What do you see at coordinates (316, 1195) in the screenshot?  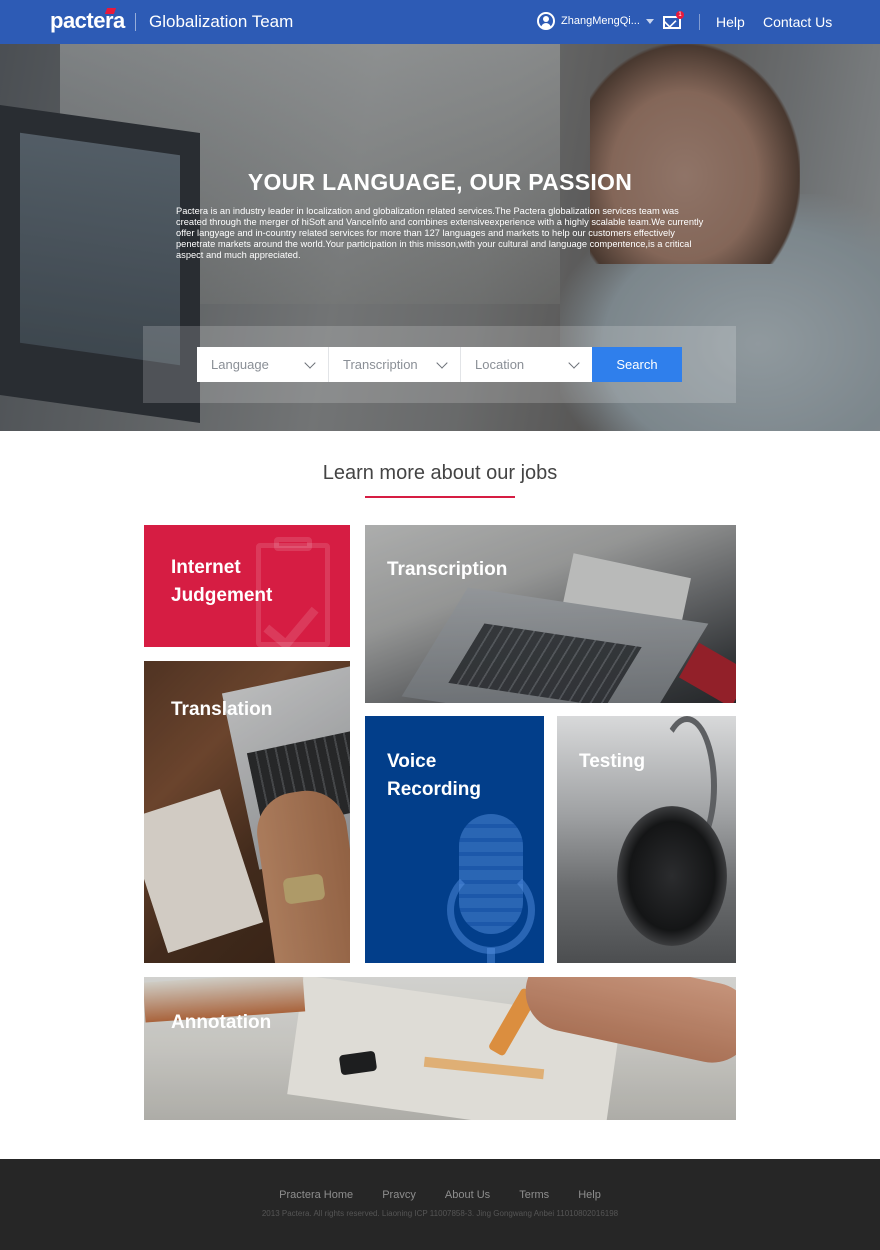 I see `footer-link-home: Practera Home` at bounding box center [316, 1195].